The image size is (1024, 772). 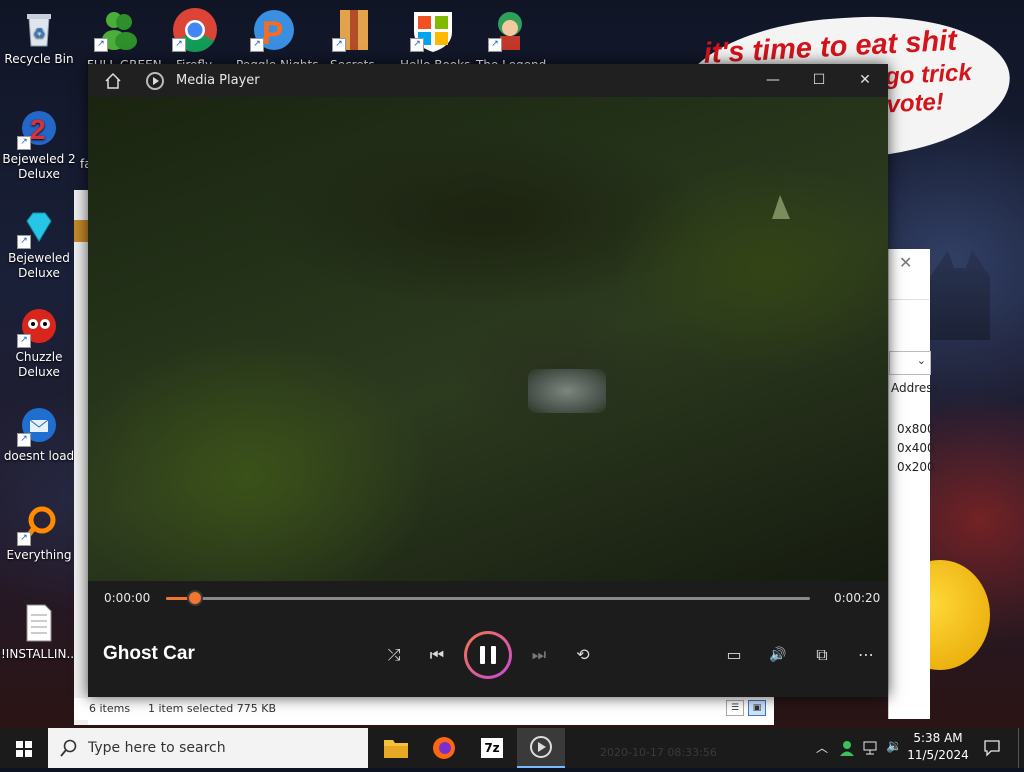 I want to click on desktop-icon-peggle: P ↗, so click(x=273, y=29).